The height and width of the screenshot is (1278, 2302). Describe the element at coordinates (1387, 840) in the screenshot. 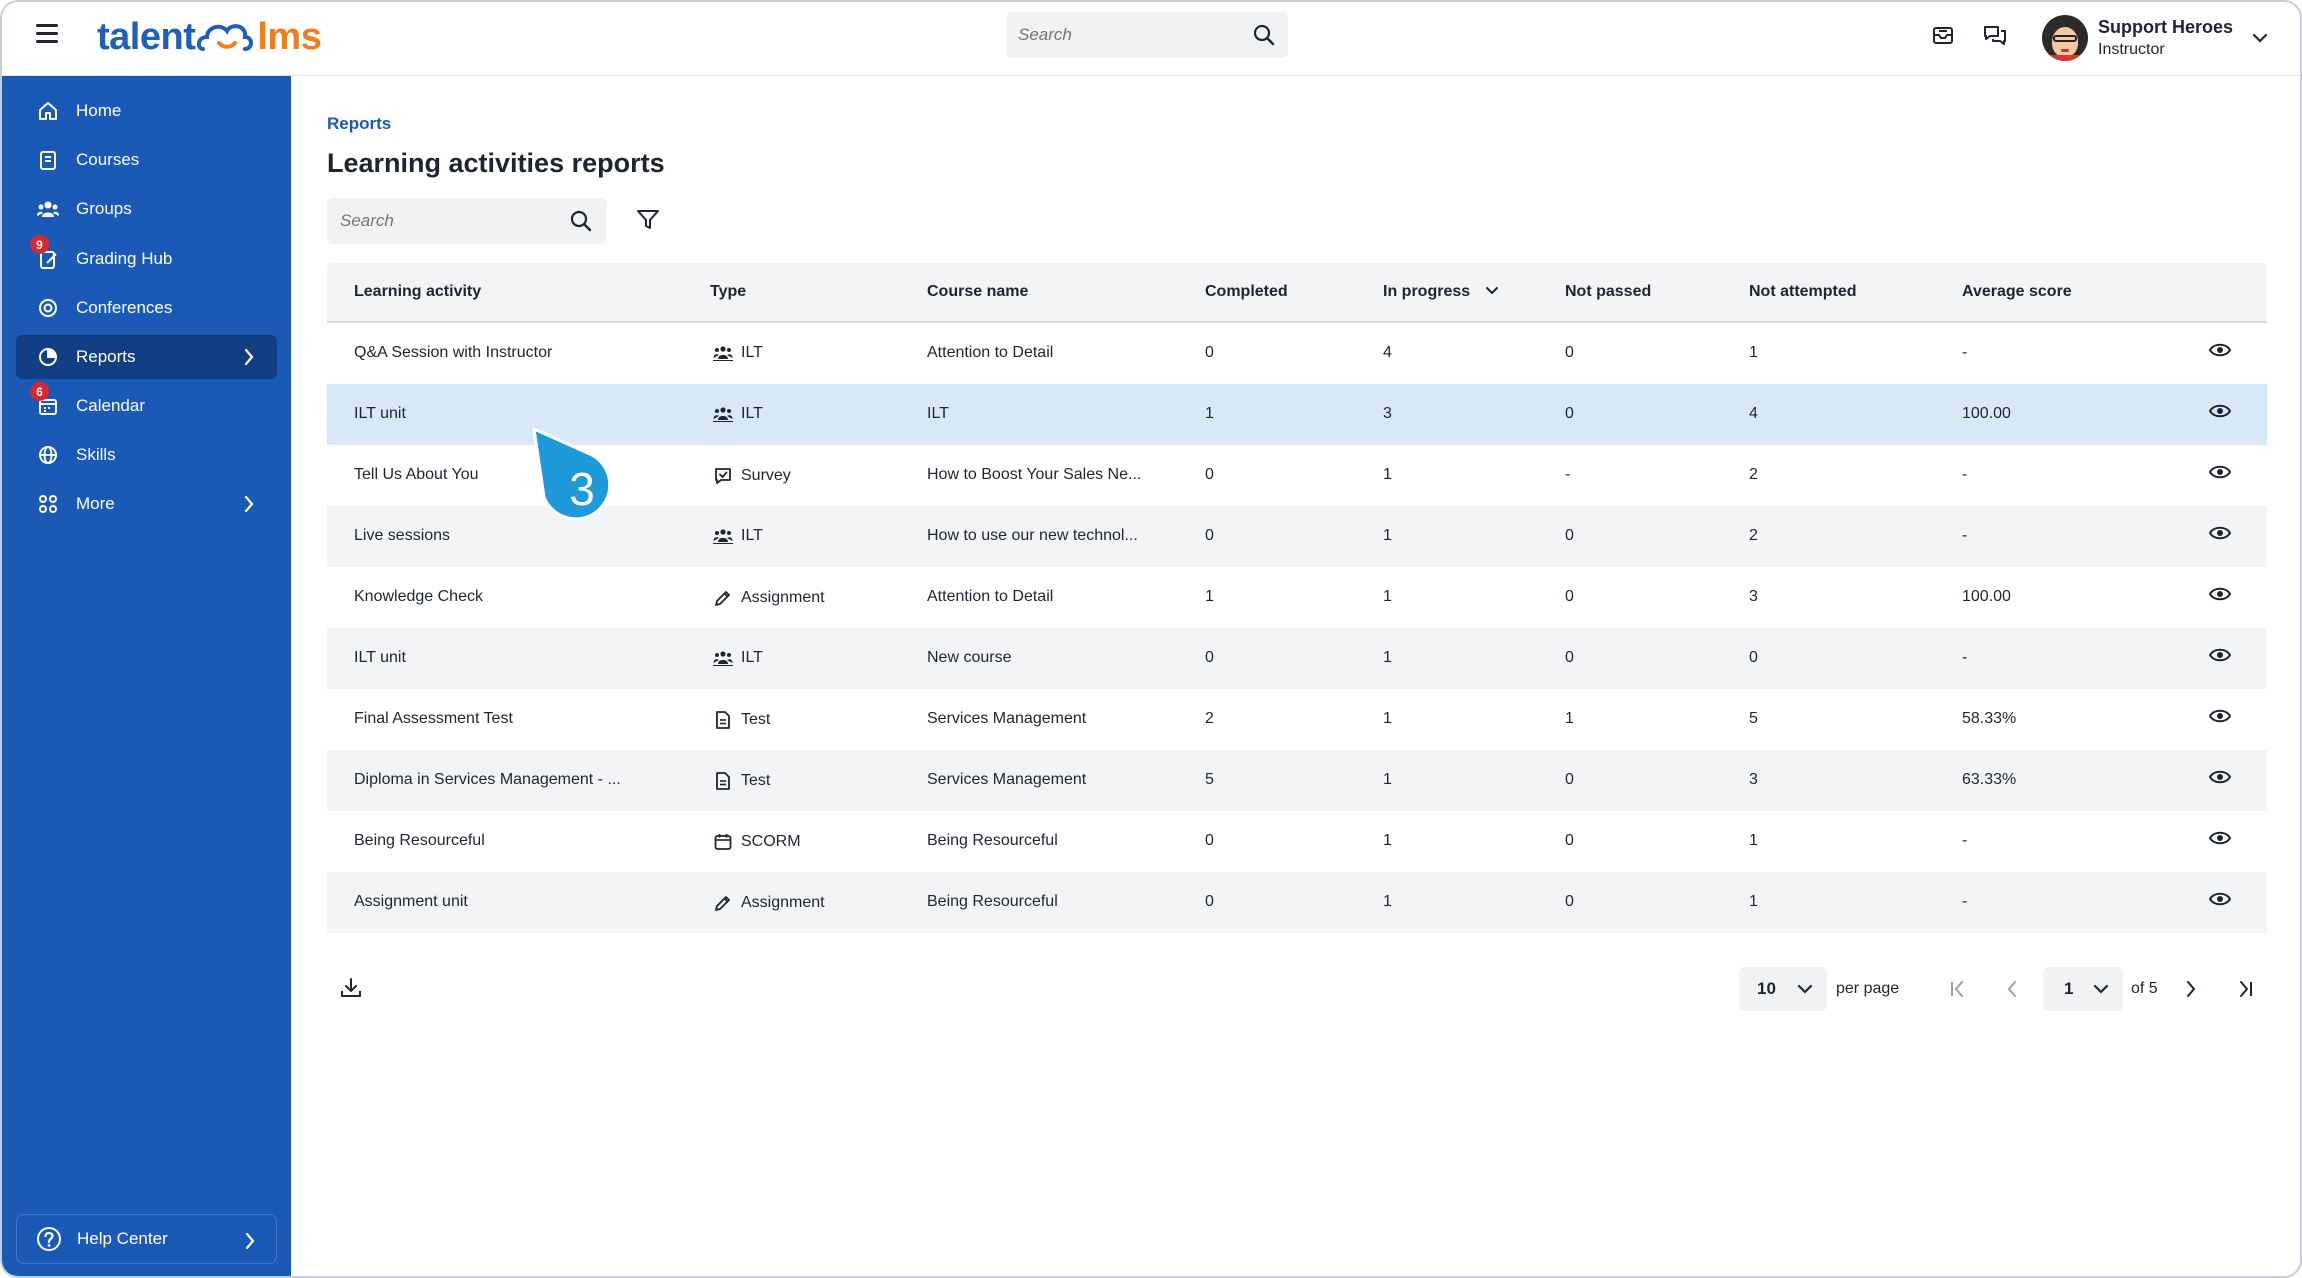

I see `in-progress-cell: 1` at that location.